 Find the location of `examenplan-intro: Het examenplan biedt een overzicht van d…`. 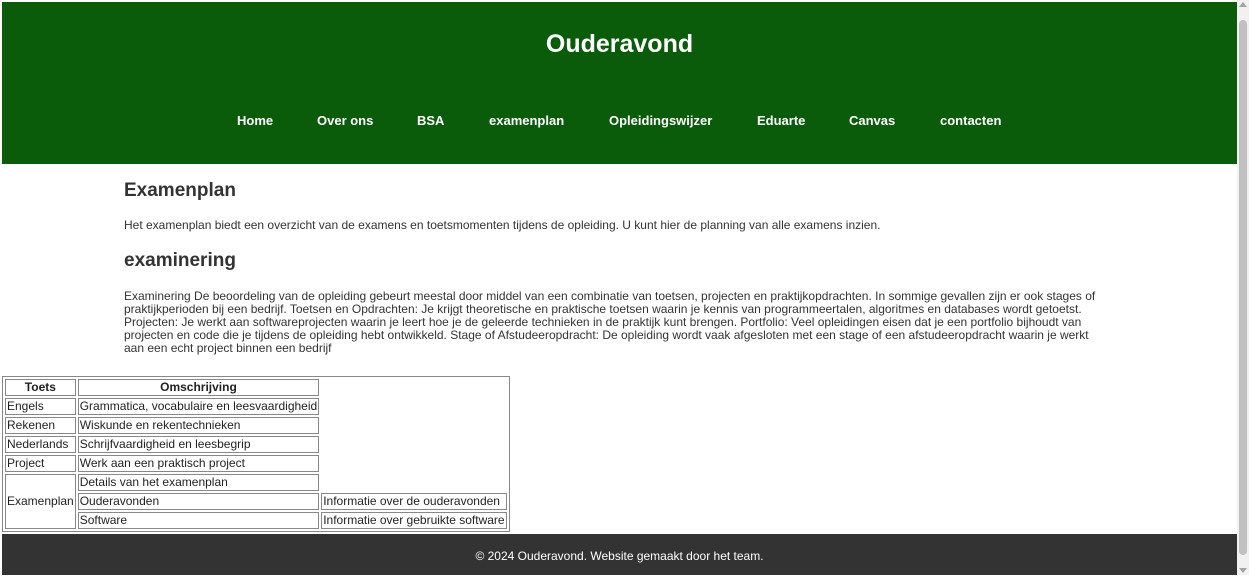

examenplan-intro: Het examenplan biedt een overzicht van d… is located at coordinates (502, 225).